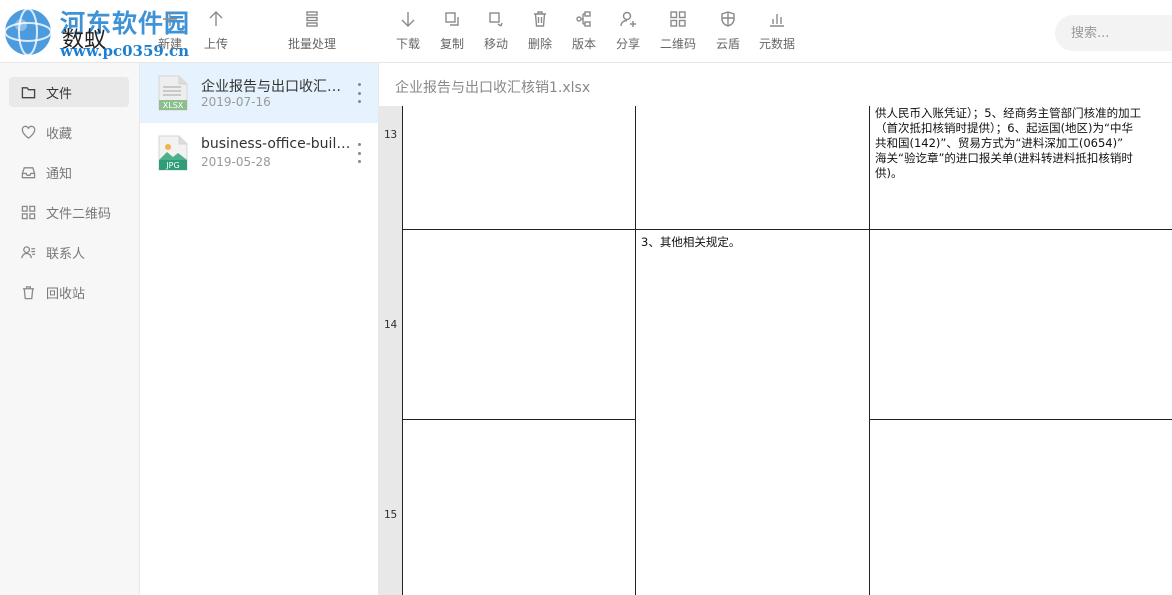 The image size is (1172, 595). I want to click on file-date: 2019-05-28, so click(236, 162).